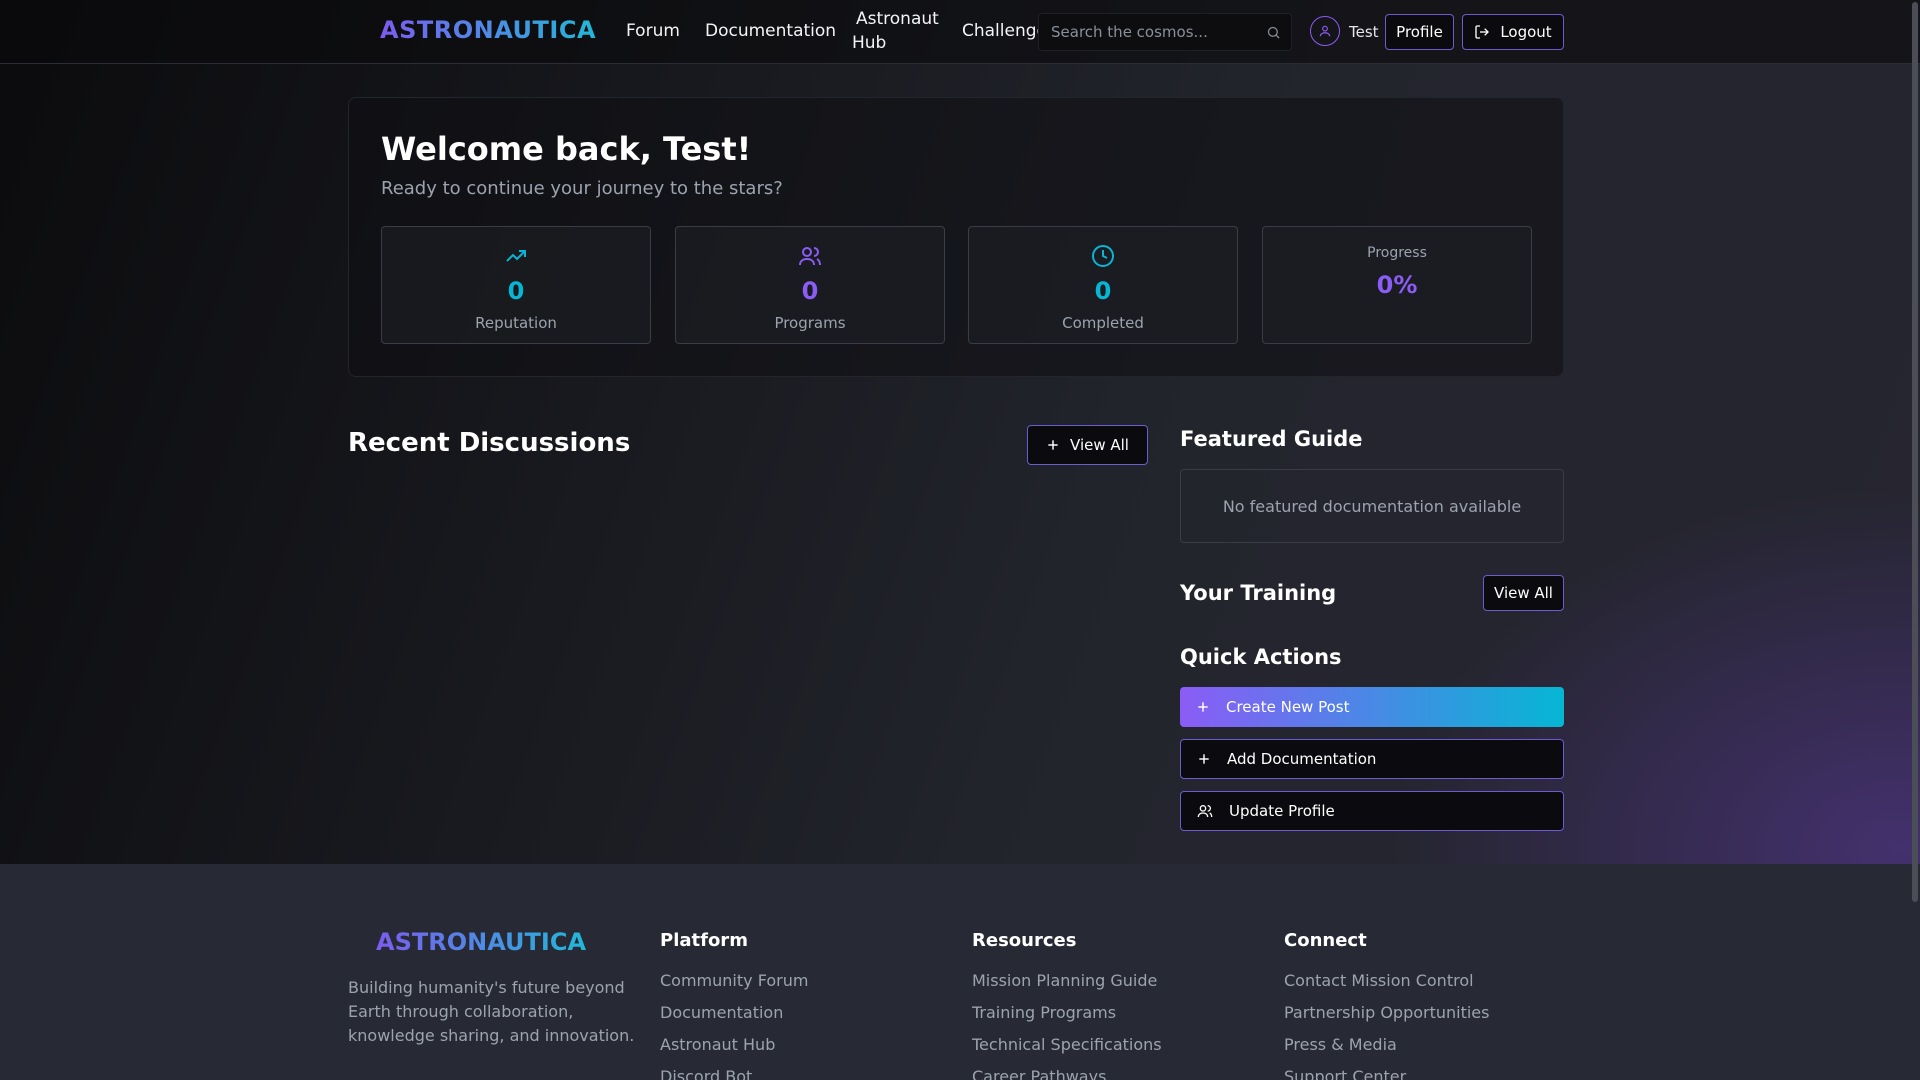 The width and height of the screenshot is (1920, 1080). What do you see at coordinates (516, 323) in the screenshot?
I see `stat-label: Reputation` at bounding box center [516, 323].